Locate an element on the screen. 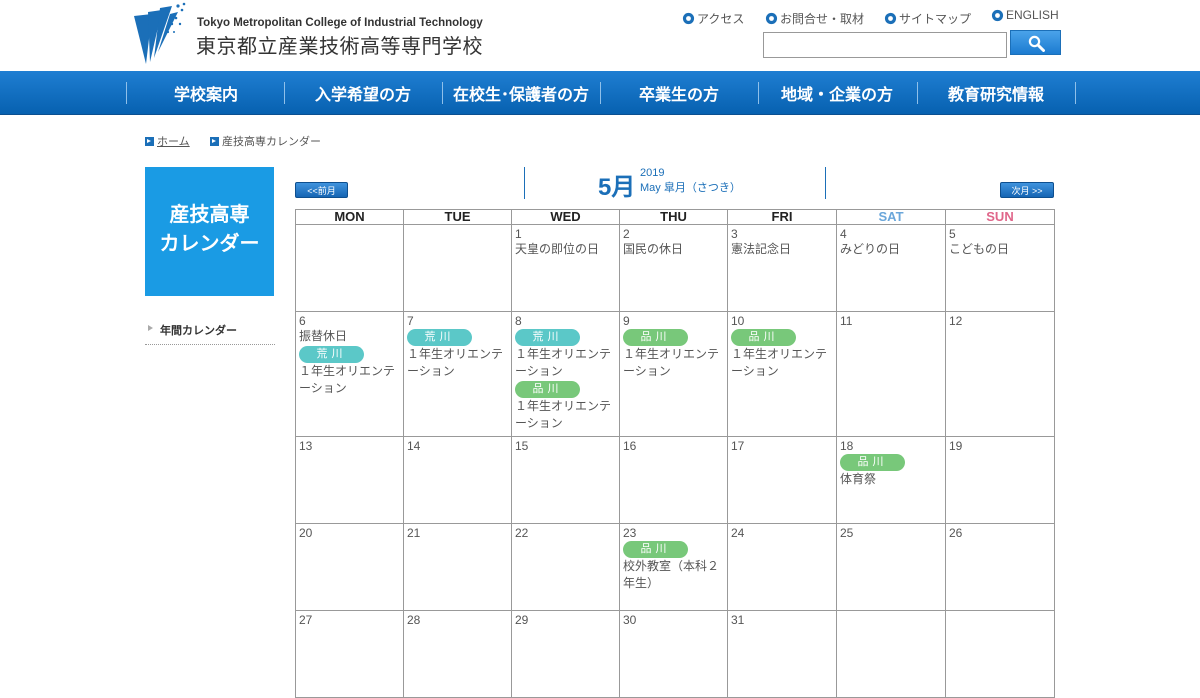 This screenshot has width=1200, height=698. day-number: 20 is located at coordinates (306, 533).